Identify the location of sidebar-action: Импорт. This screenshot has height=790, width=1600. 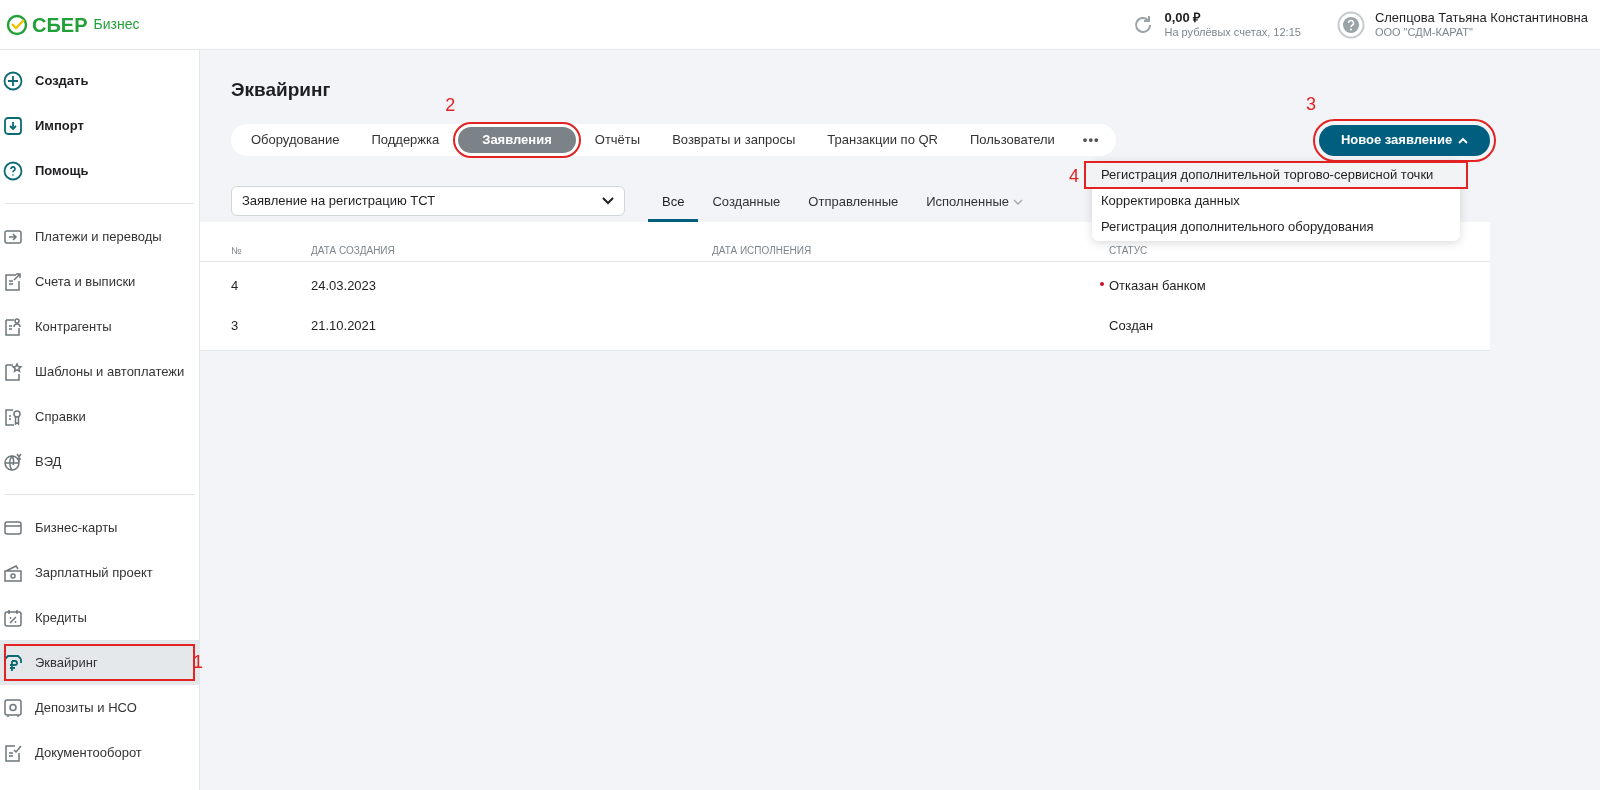
(99, 125).